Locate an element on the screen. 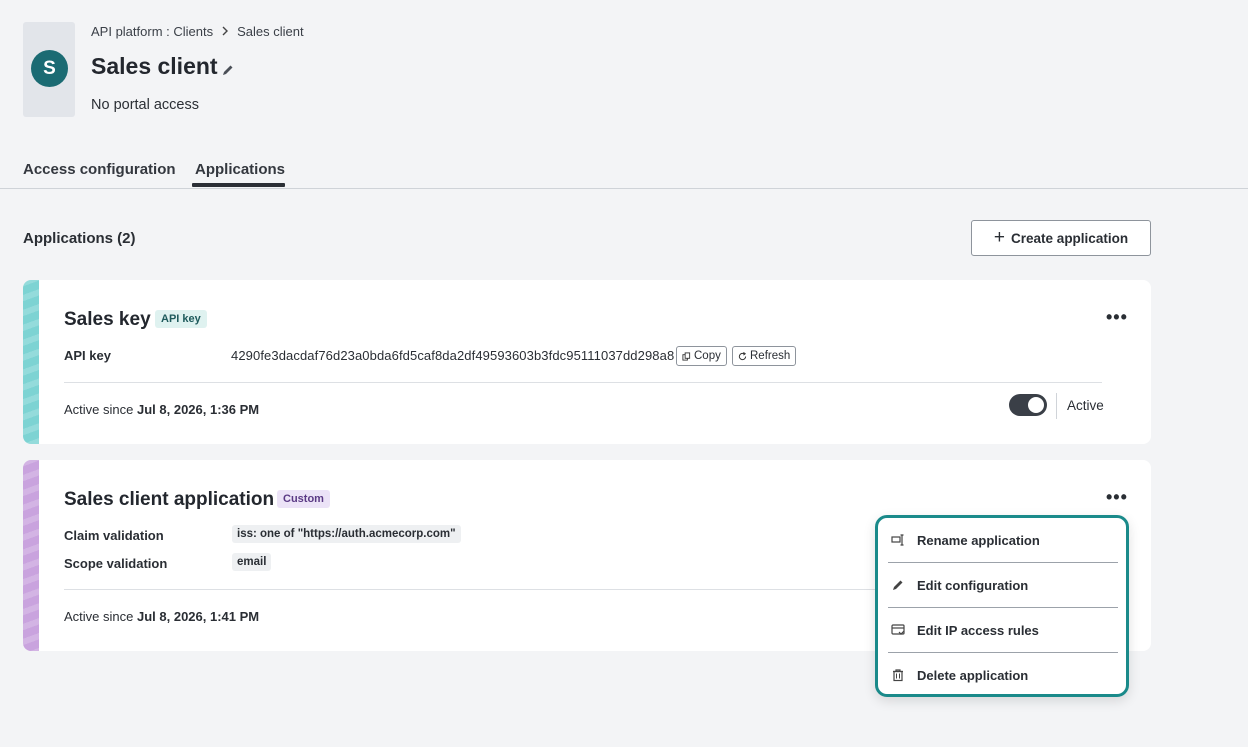 The image size is (1248, 747). refresh-button: Refresh is located at coordinates (764, 356).